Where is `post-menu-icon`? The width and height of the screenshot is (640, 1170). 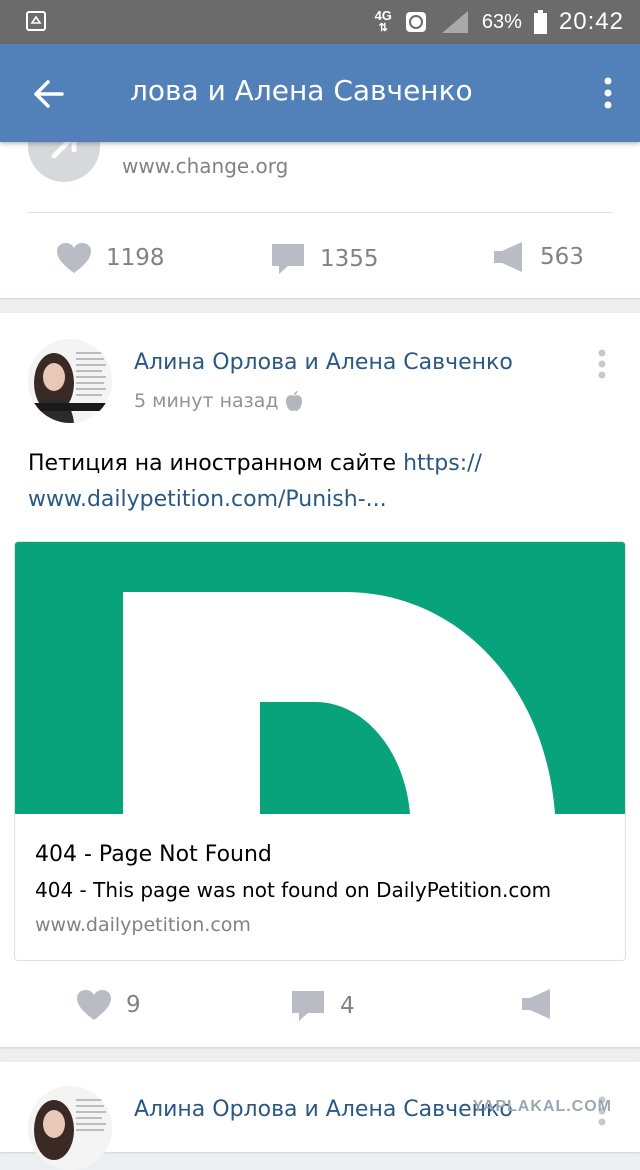 post-menu-icon is located at coordinates (602, 364).